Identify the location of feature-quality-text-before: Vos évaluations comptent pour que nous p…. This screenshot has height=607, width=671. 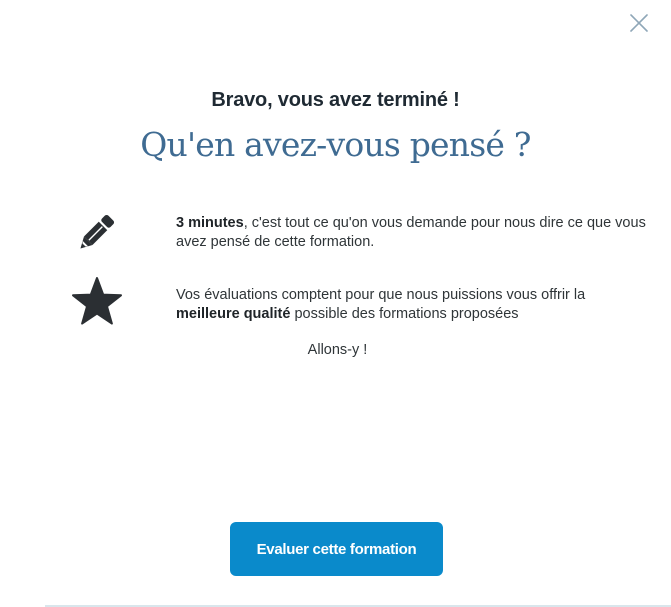
(381, 295).